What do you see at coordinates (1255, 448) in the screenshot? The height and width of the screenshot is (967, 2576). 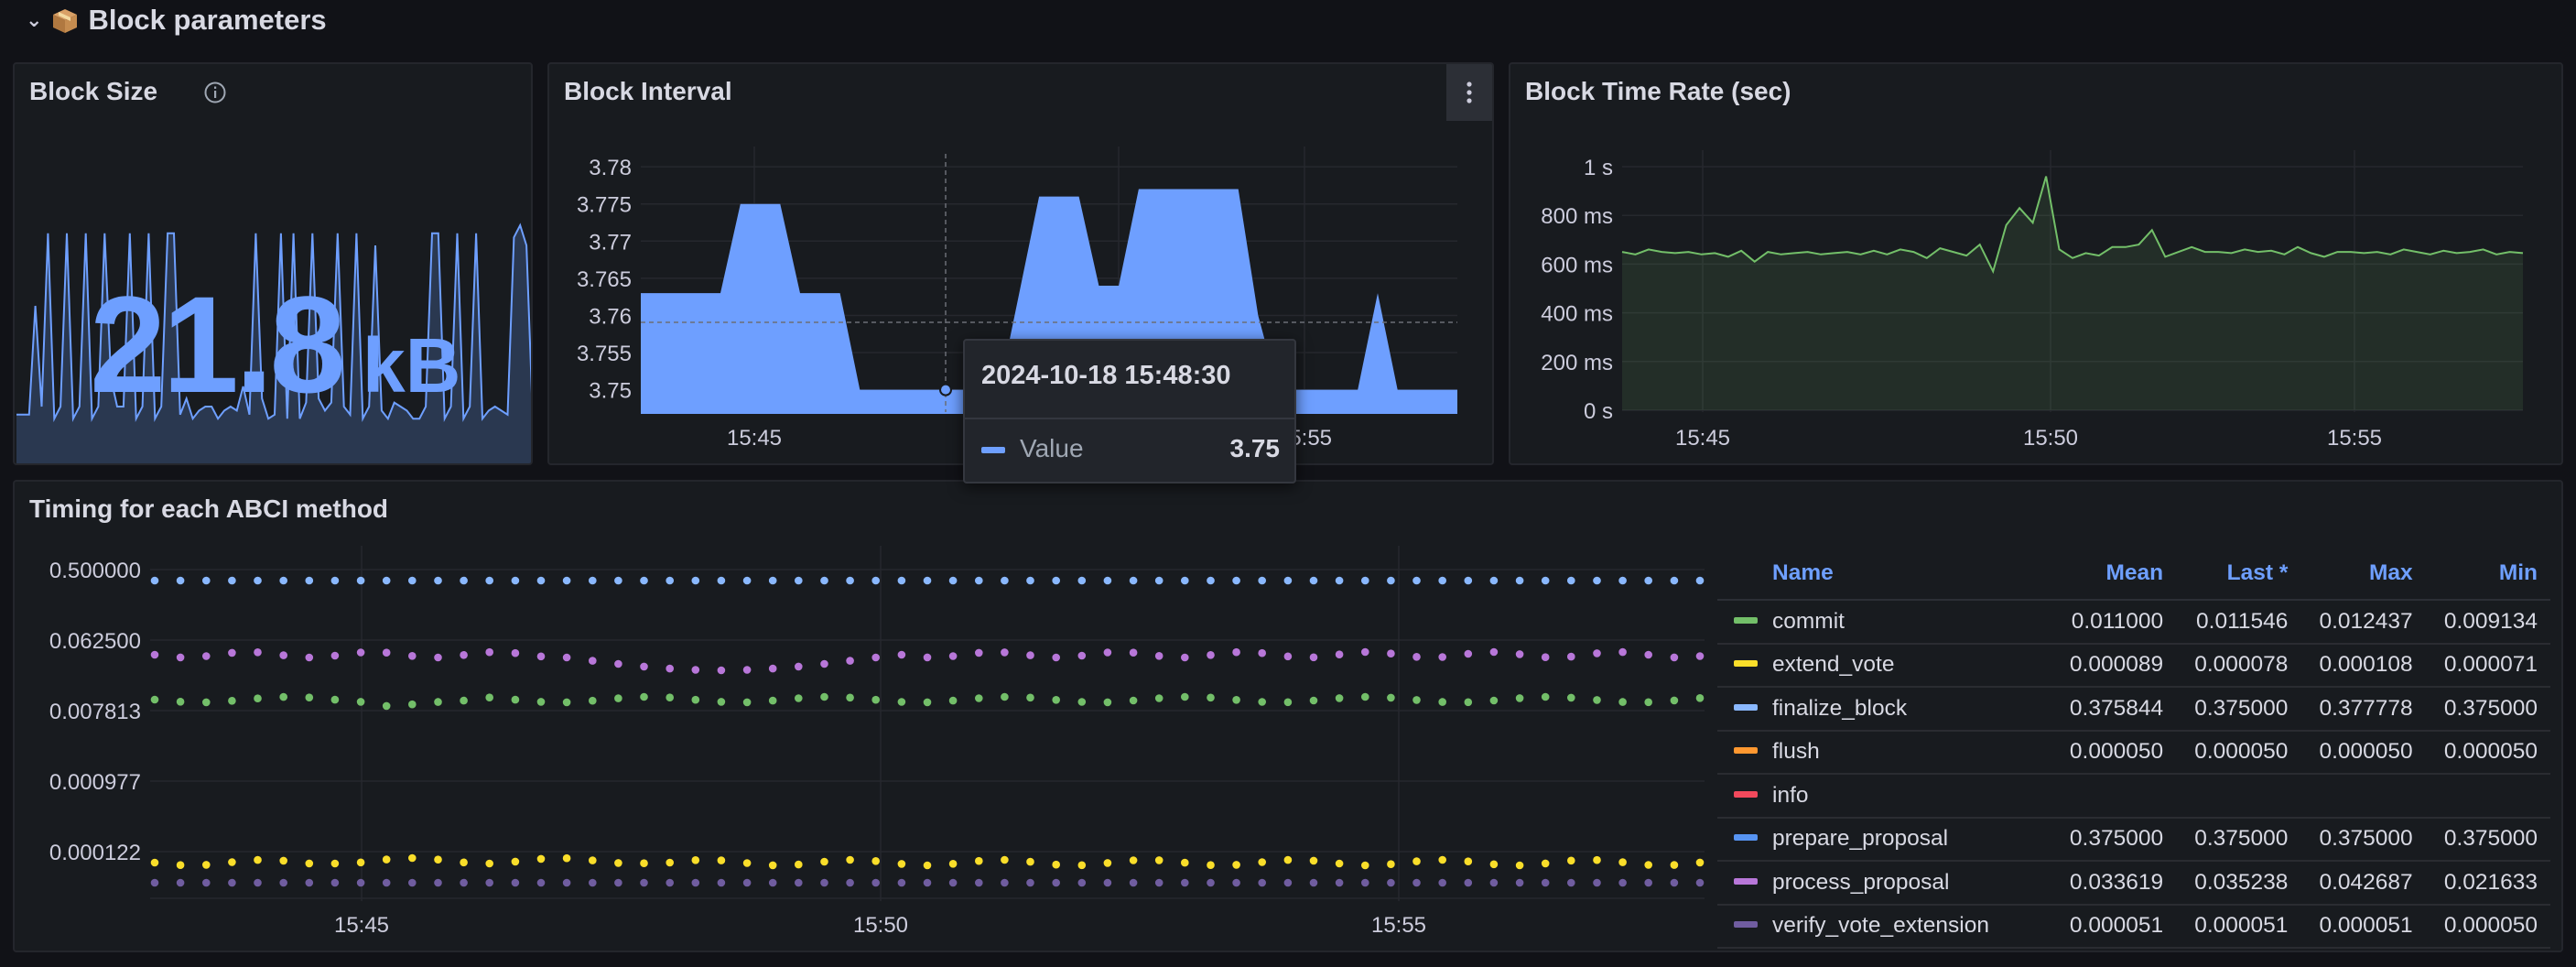 I see `tooltip-value: 3.75` at bounding box center [1255, 448].